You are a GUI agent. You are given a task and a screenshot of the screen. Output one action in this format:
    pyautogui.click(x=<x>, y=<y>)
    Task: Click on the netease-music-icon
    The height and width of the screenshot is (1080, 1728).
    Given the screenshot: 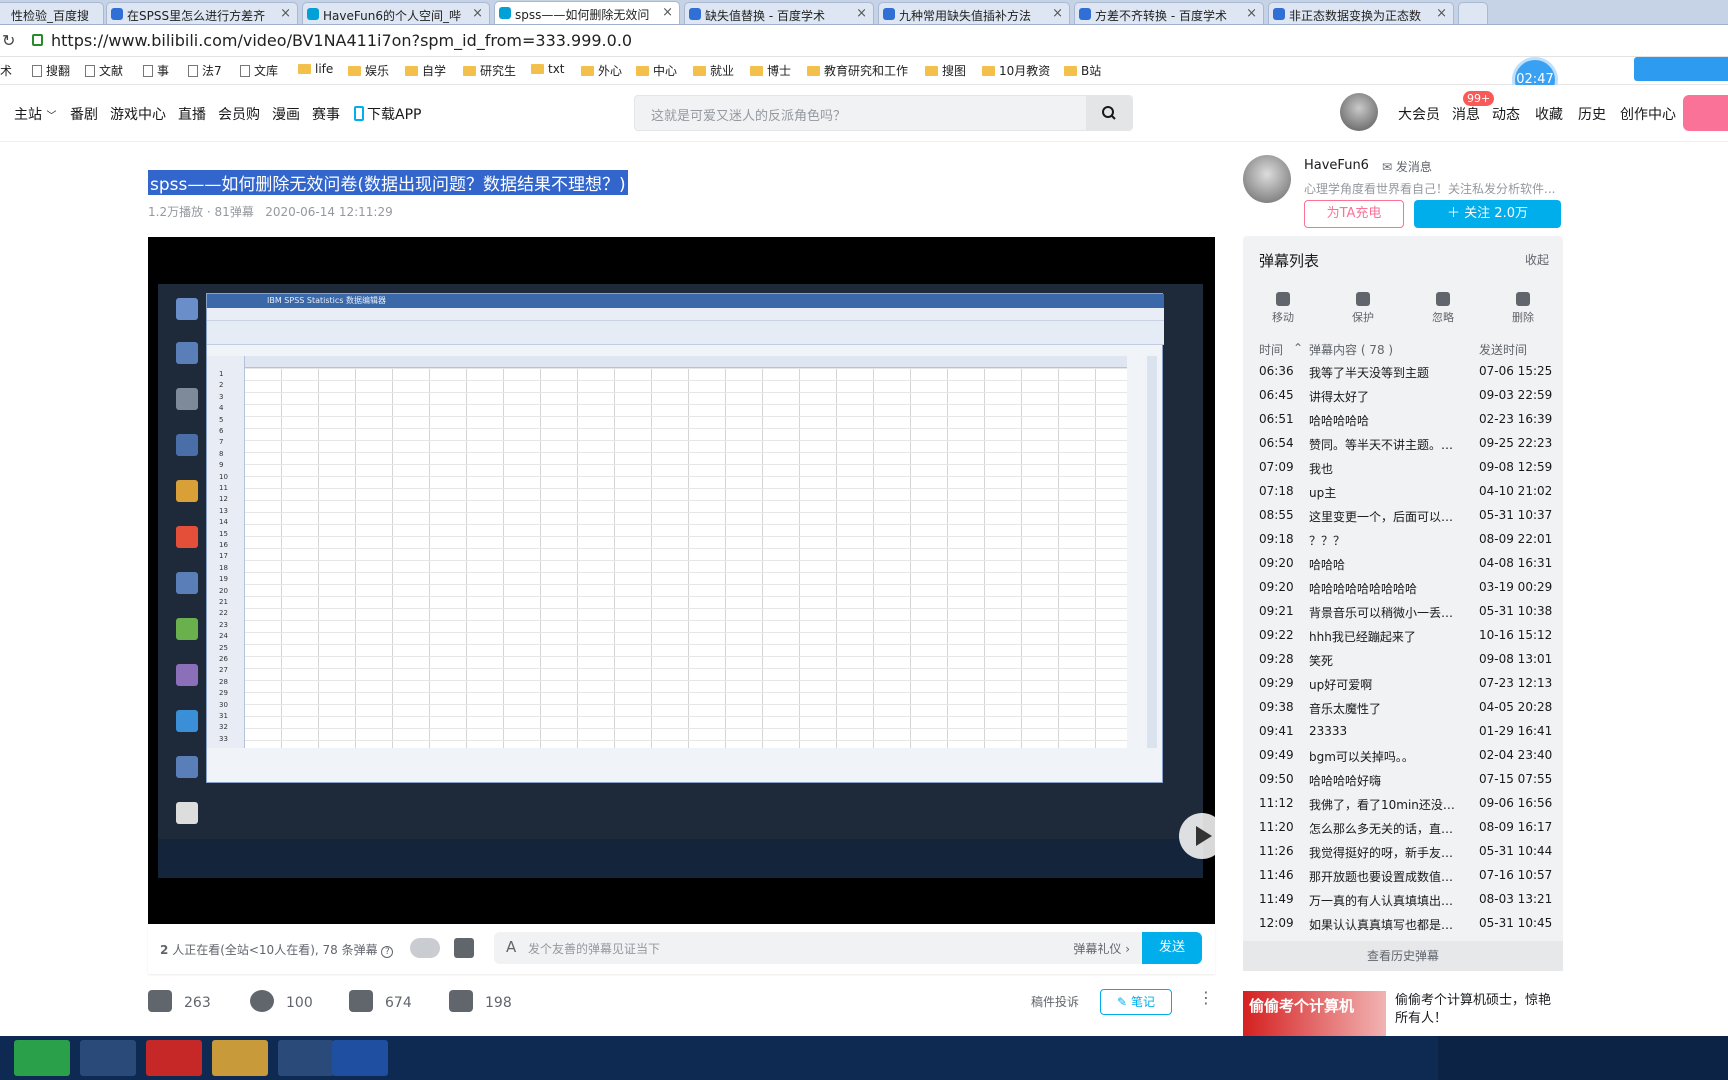 What is the action you would take?
    pyautogui.click(x=174, y=1058)
    